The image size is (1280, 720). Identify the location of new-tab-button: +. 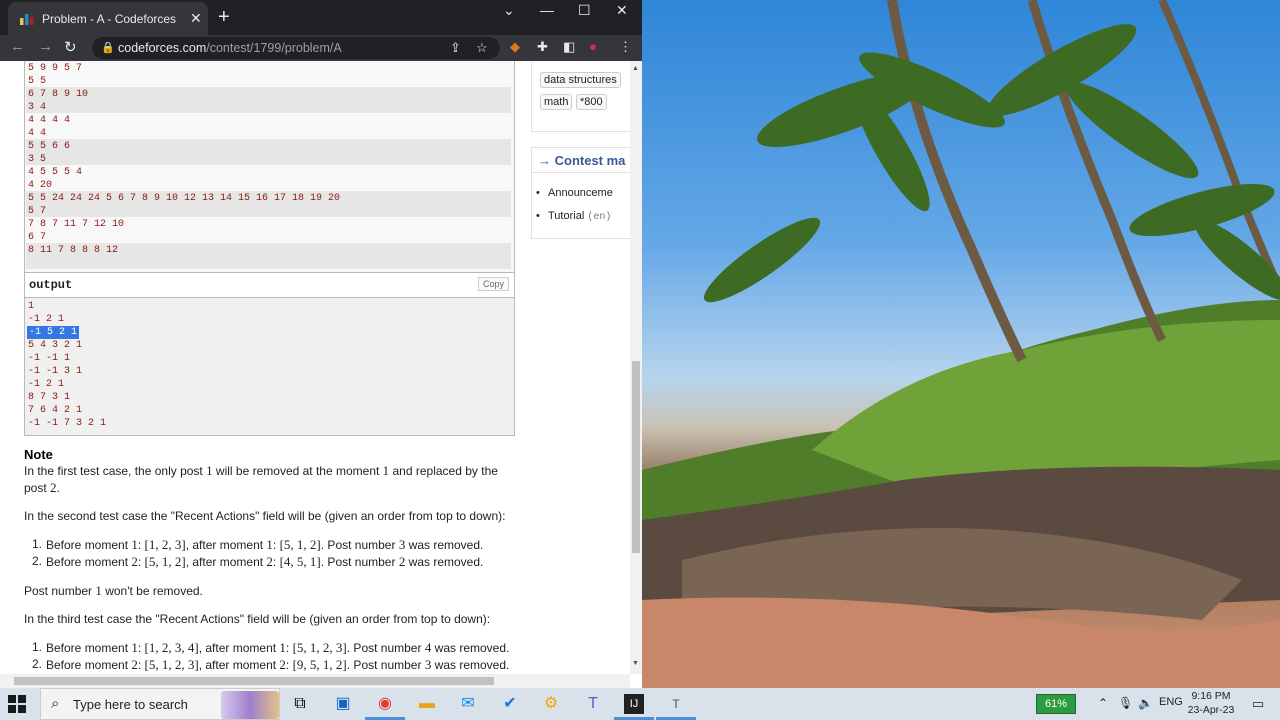
(224, 17).